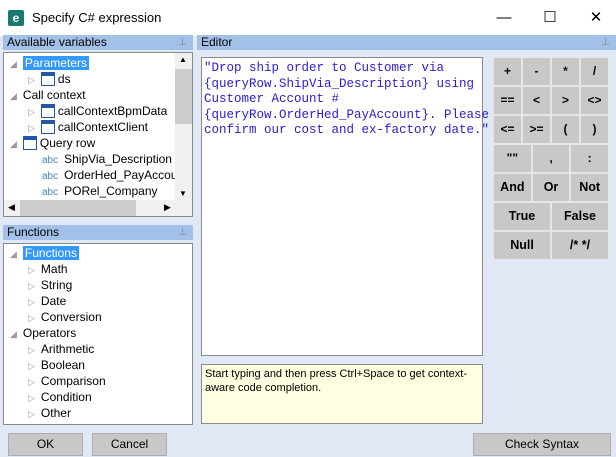 Image resolution: width=616 pixels, height=457 pixels. Describe the element at coordinates (594, 18) in the screenshot. I see `close-button: ✕` at that location.